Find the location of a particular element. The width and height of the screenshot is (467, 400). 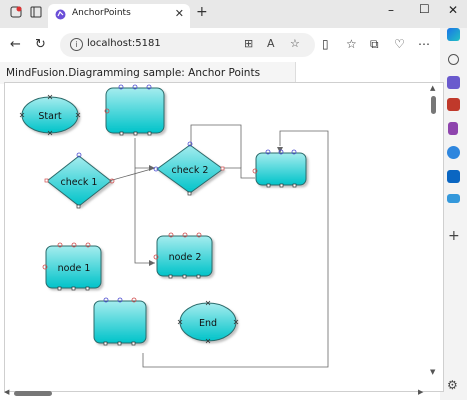

node-end: End is located at coordinates (208, 322).